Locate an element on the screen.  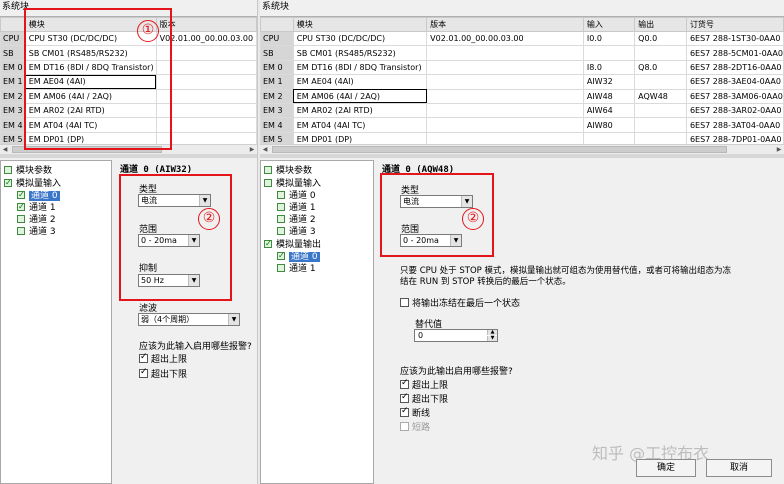
annotation-two: ② is located at coordinates (473, 219).